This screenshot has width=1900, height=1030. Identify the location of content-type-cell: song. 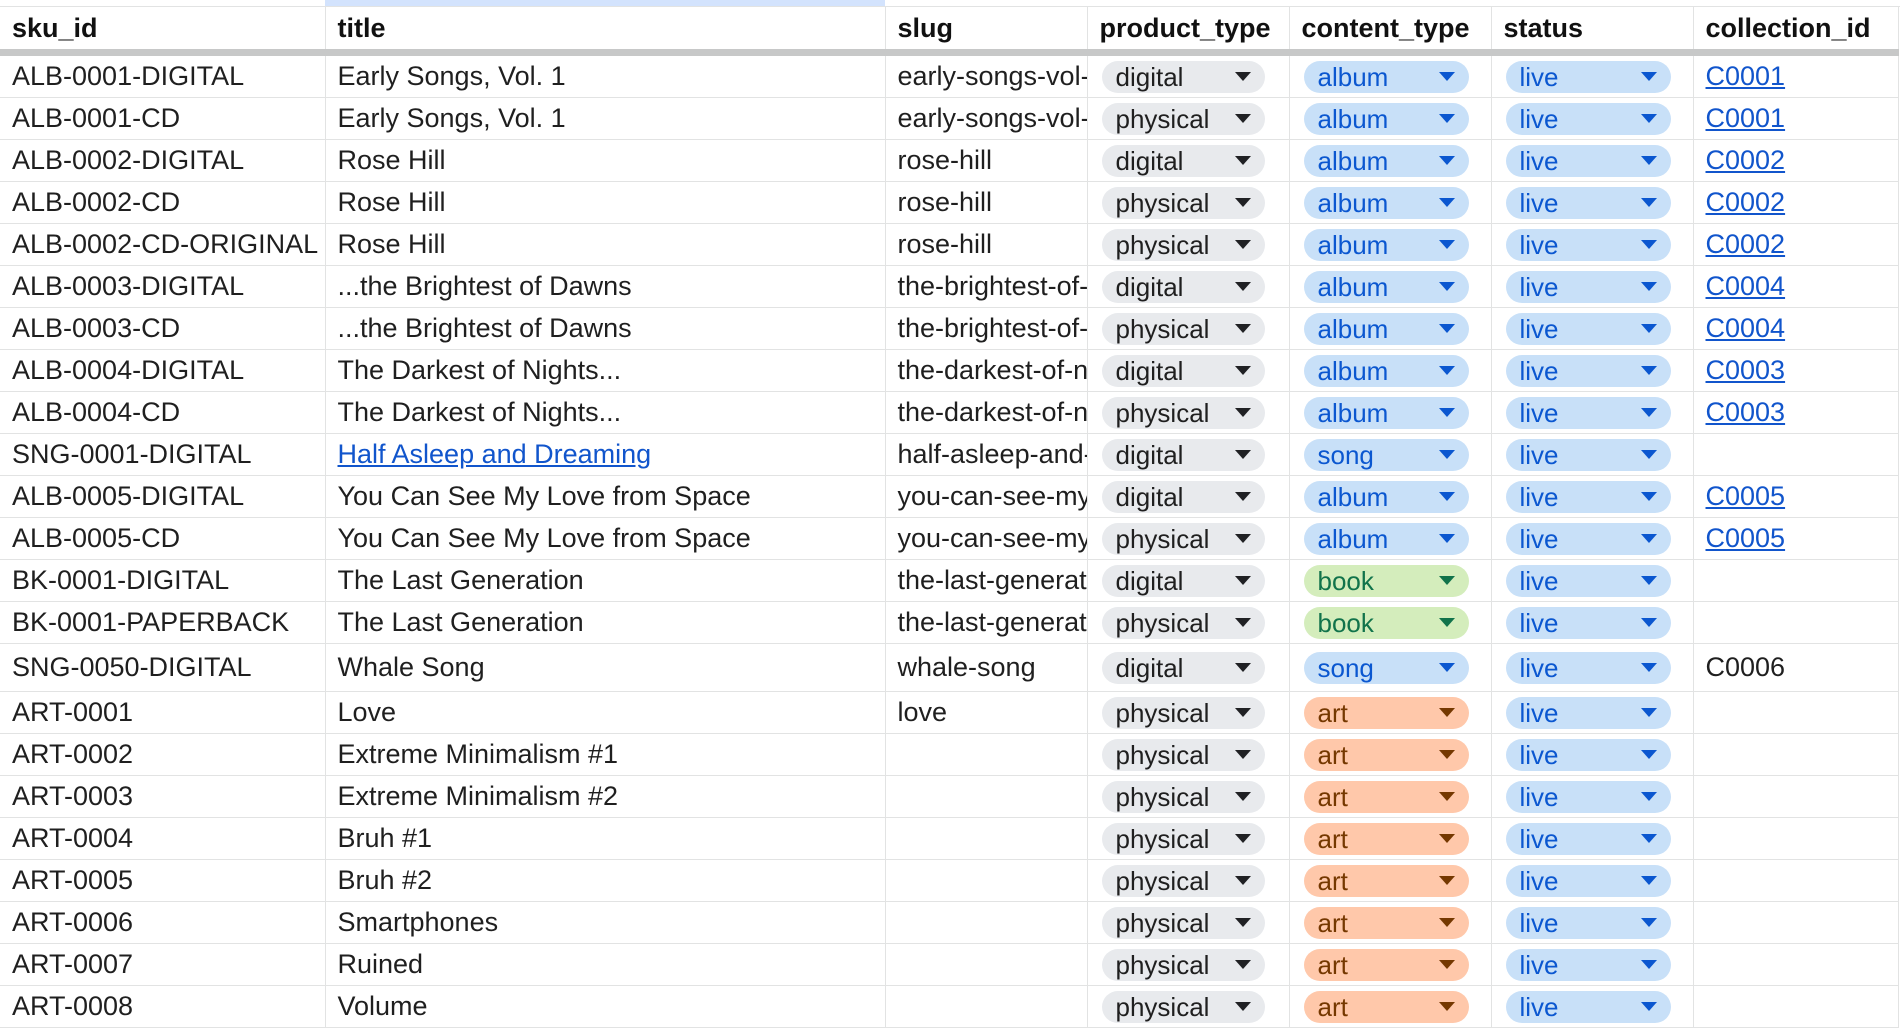
(1390, 667).